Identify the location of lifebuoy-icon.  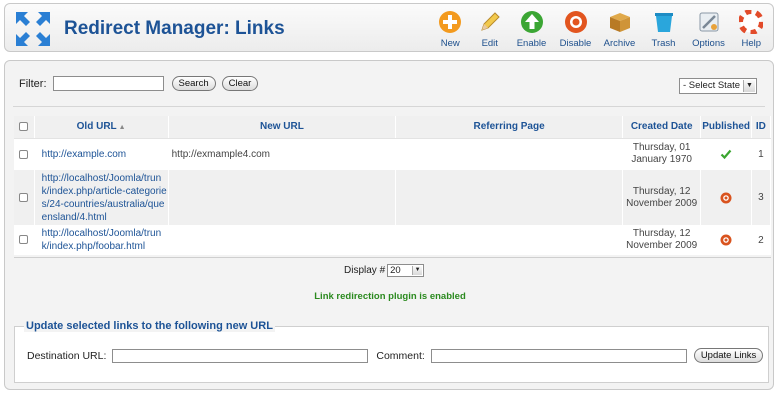
(751, 22).